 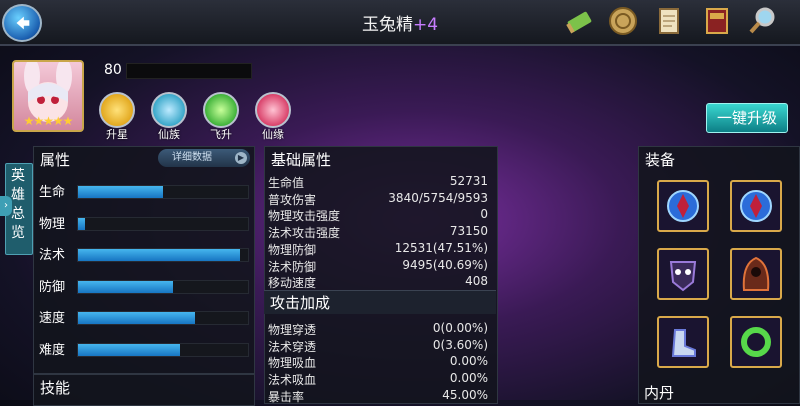 I want to click on equip-slot-weapon, so click(x=683, y=206).